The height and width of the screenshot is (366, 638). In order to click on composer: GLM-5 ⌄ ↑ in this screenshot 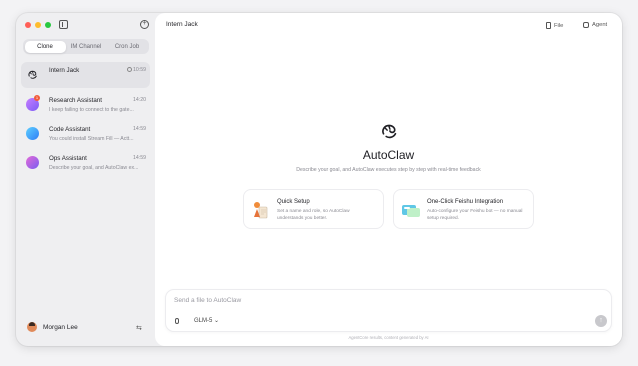, I will do `click(388, 310)`.